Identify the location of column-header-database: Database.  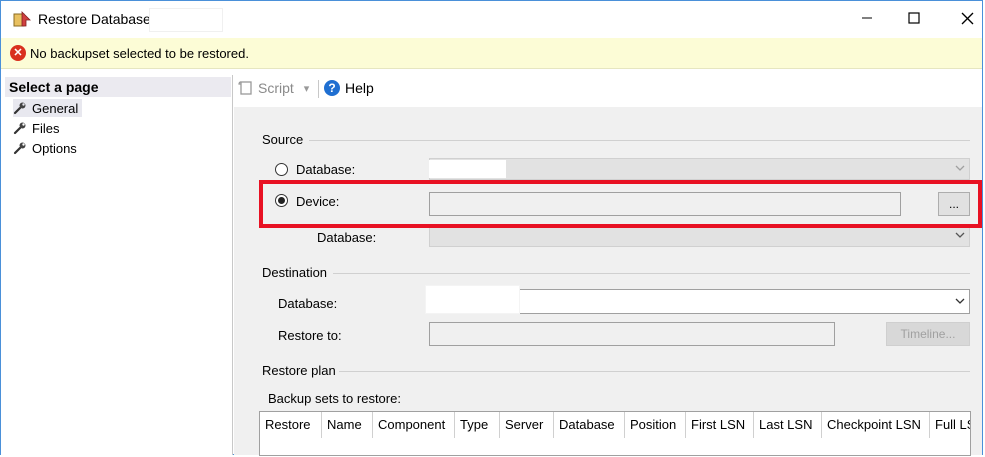
(589, 425).